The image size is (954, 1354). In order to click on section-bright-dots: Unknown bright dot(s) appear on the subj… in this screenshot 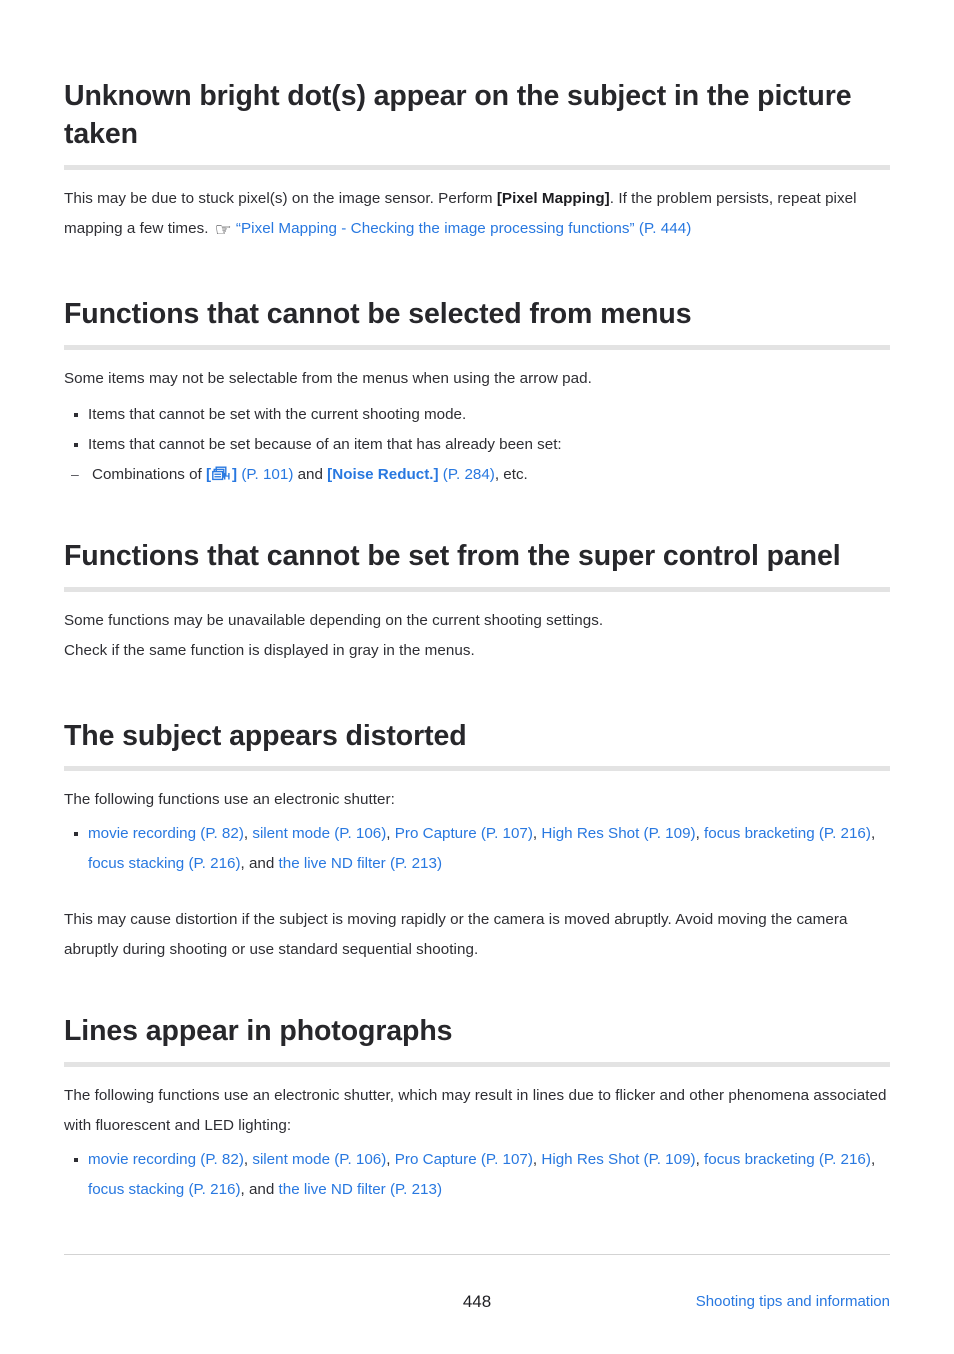, I will do `click(477, 161)`.